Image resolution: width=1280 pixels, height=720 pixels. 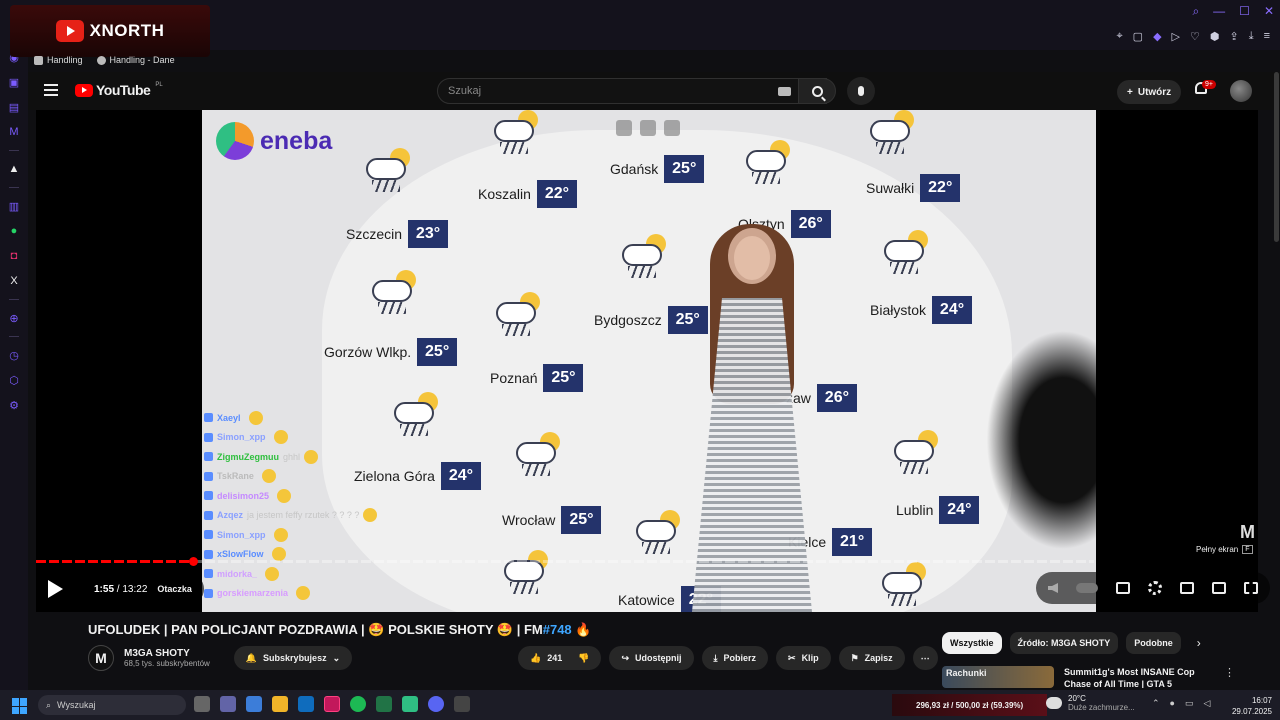 What do you see at coordinates (1176, 36) in the screenshot?
I see `play-icon: ▷` at bounding box center [1176, 36].